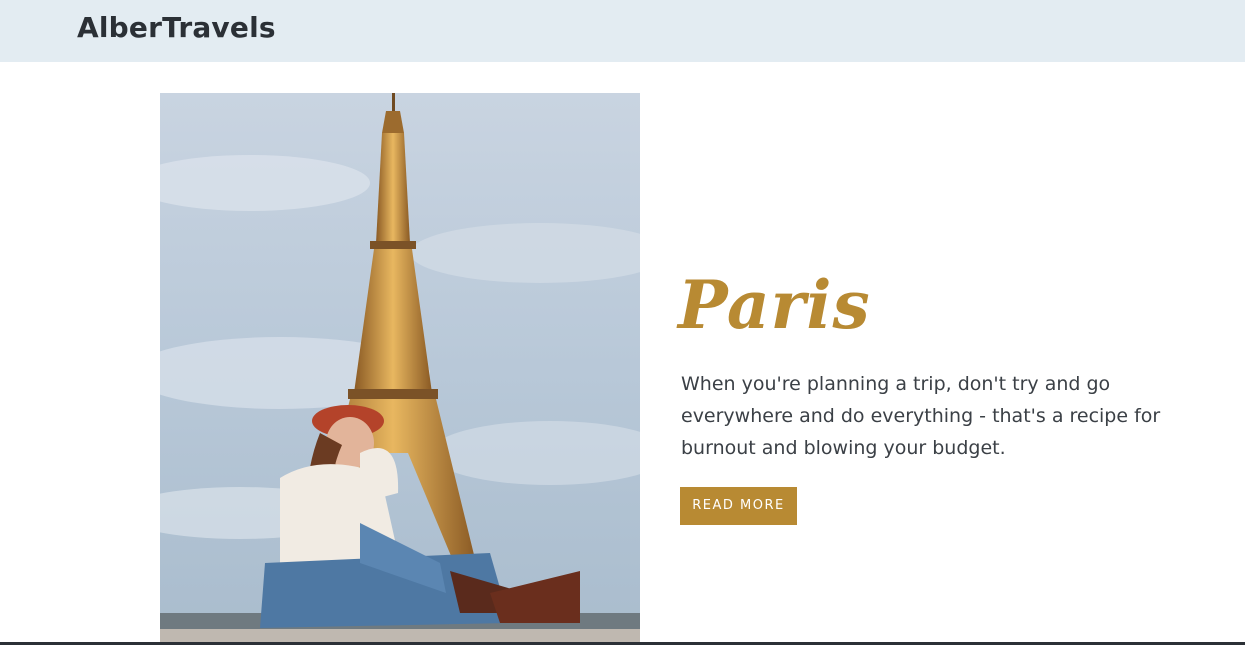 This screenshot has height=645, width=1245. I want to click on read-more-button: READ MORE, so click(738, 506).